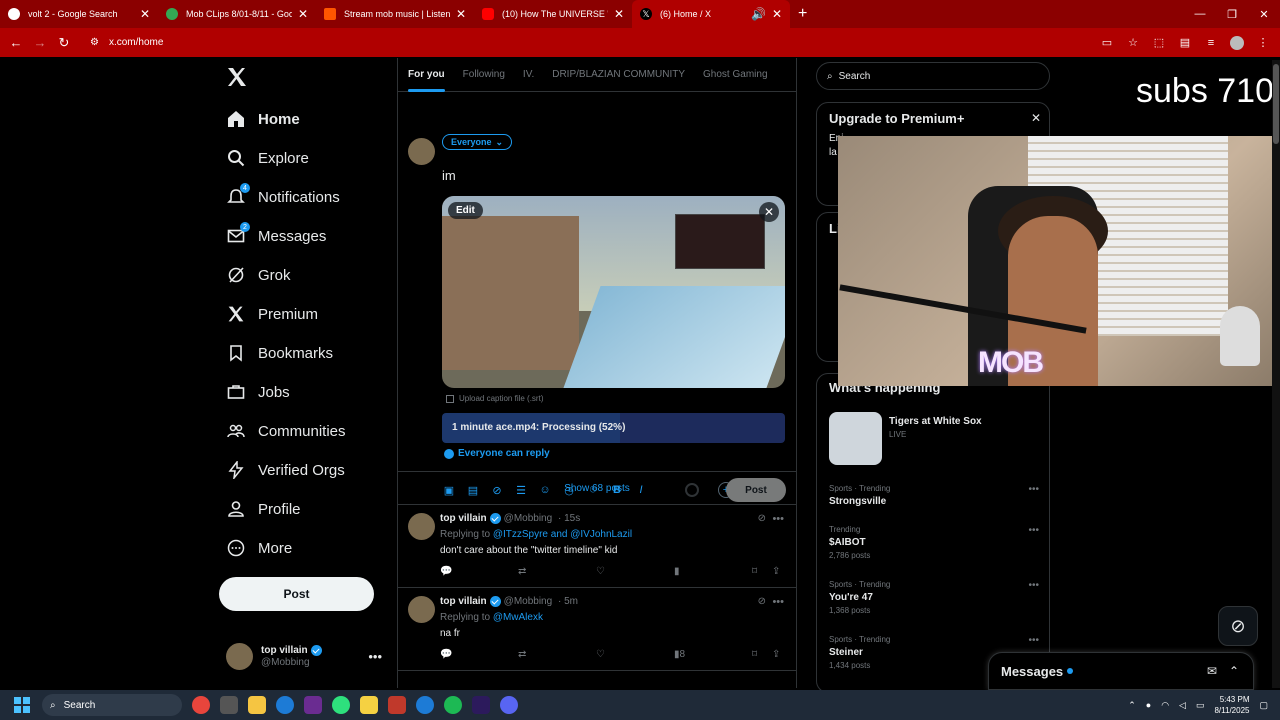 Image resolution: width=1280 pixels, height=720 pixels. What do you see at coordinates (112, 705) in the screenshot?
I see `taskbar-search: ⌕ Search` at bounding box center [112, 705].